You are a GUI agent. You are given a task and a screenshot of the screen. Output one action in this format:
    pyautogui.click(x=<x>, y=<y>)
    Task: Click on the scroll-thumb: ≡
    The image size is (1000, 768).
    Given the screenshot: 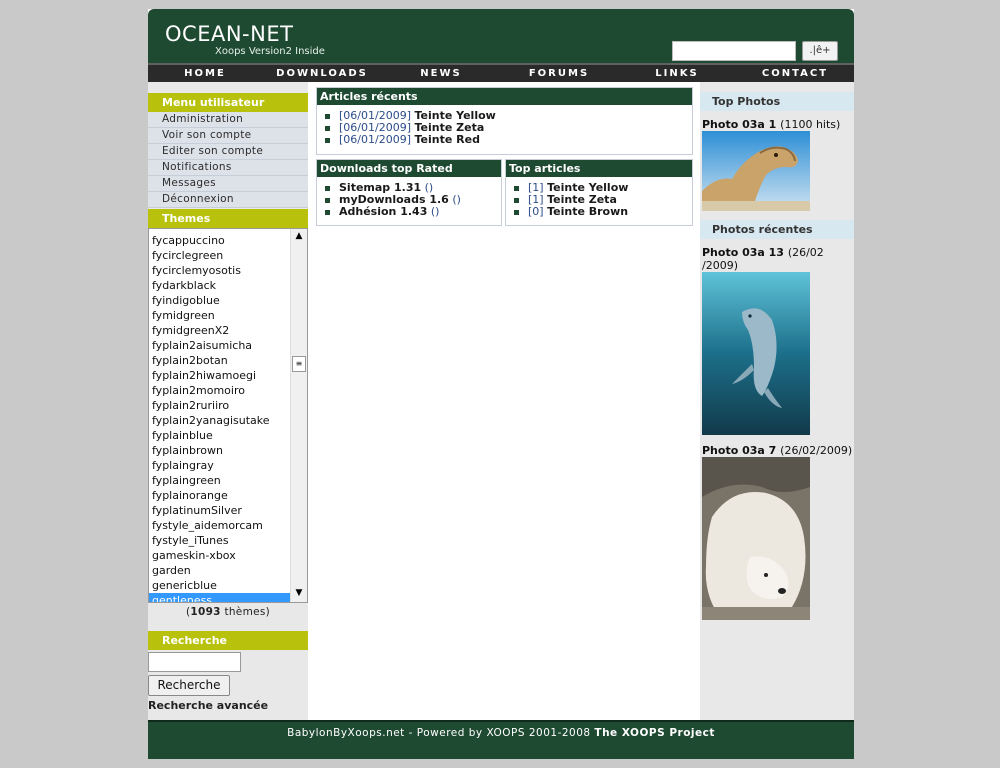 What is the action you would take?
    pyautogui.click(x=299, y=364)
    